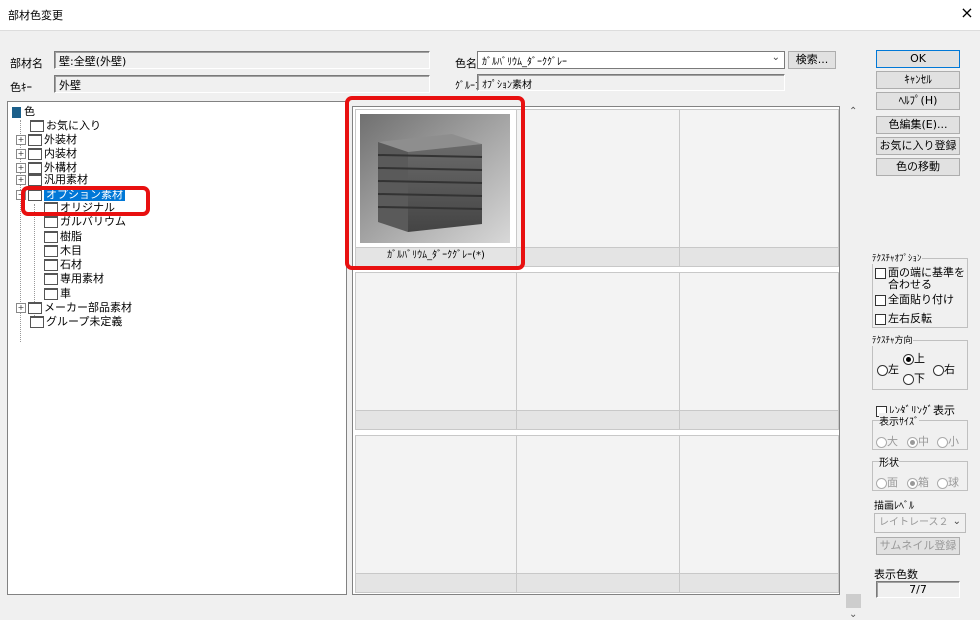 This screenshot has height=620, width=980. What do you see at coordinates (631, 60) in the screenshot?
I see `color-name-select: ｶﾞﾙﾊﾞﾘｳﾑ_ﾀﾞｰｸｸﾞﾚｰ ⌄` at bounding box center [631, 60].